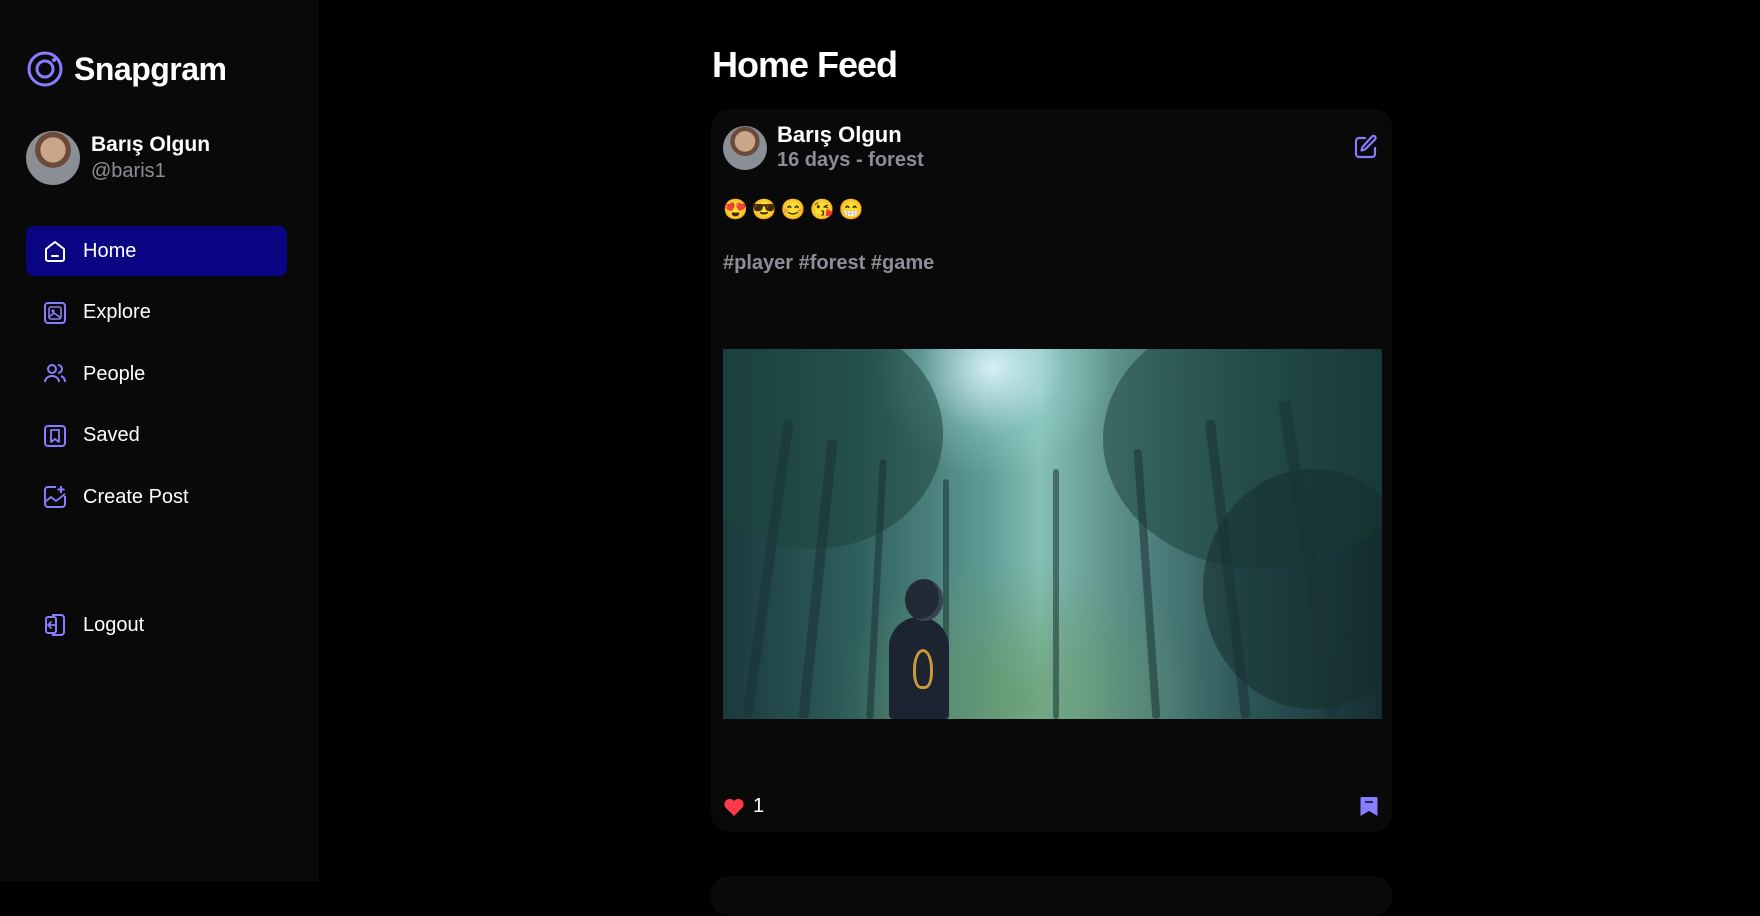  Describe the element at coordinates (805, 64) in the screenshot. I see `page-title: Home Feed` at that location.